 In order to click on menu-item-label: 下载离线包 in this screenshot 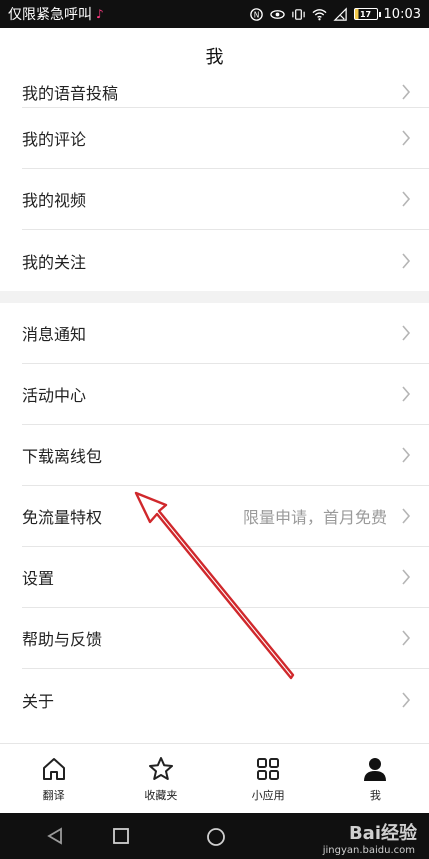, I will do `click(62, 456)`.